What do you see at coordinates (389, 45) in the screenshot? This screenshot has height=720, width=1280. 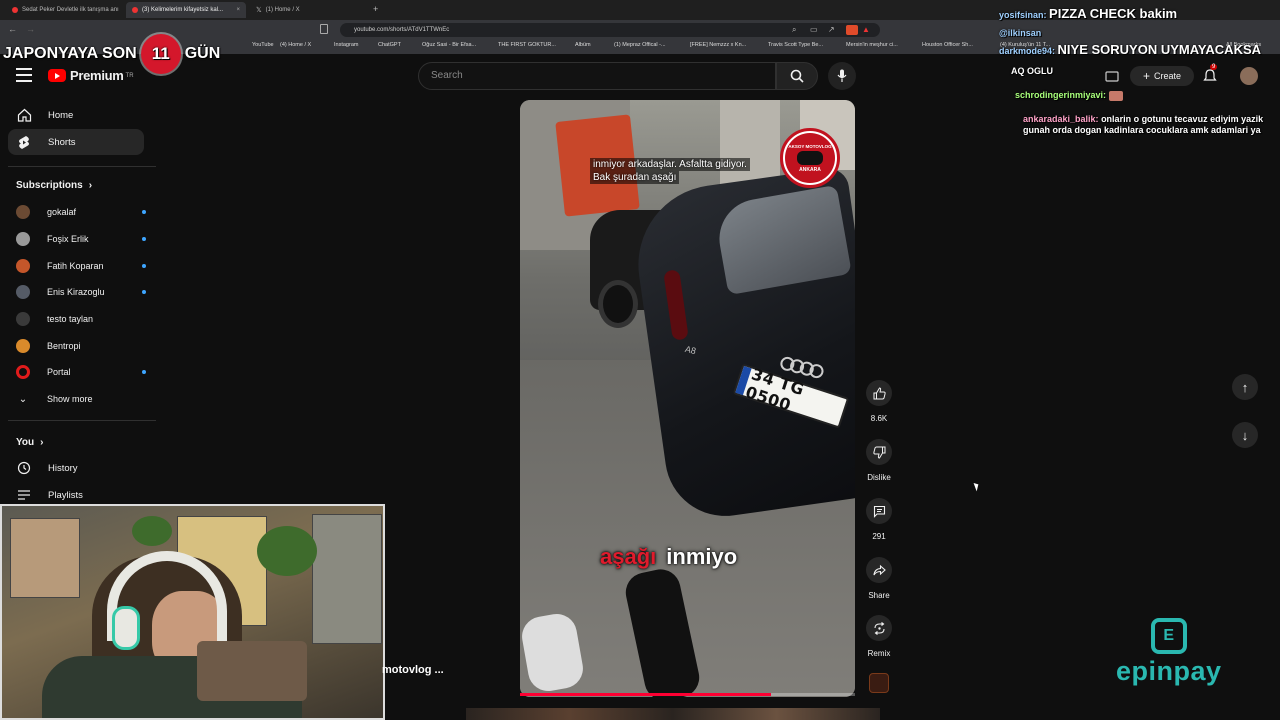 I see `bookmark: ChatGPT` at bounding box center [389, 45].